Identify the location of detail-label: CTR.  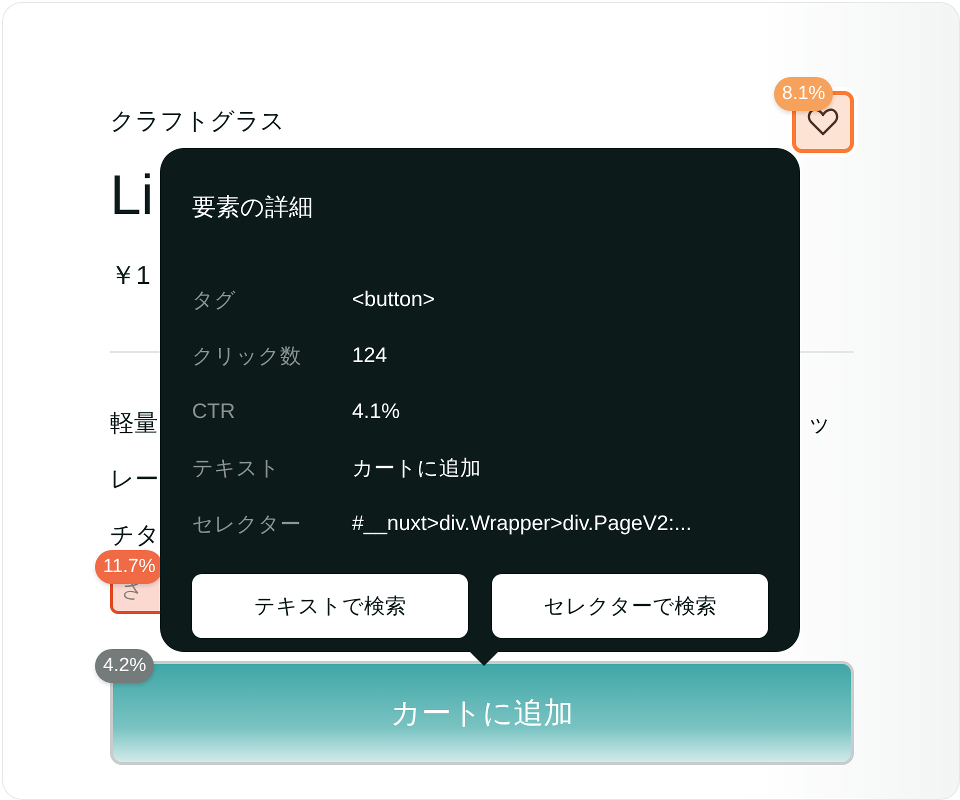
(214, 412).